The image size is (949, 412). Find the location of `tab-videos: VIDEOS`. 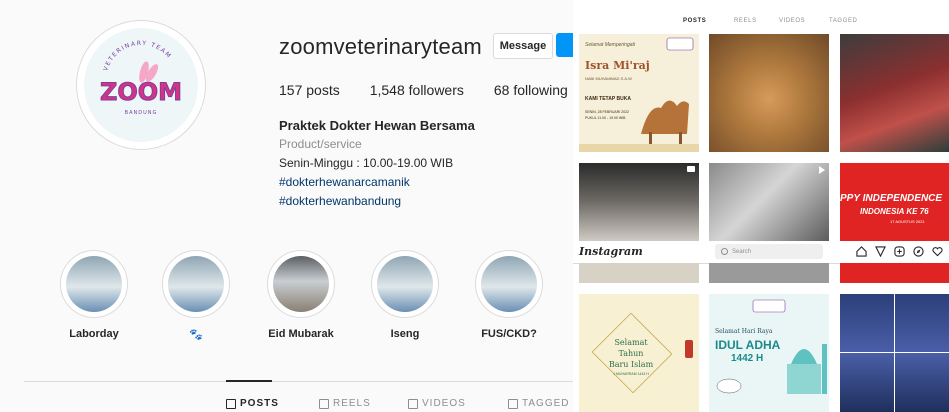

tab-videos: VIDEOS is located at coordinates (437, 403).